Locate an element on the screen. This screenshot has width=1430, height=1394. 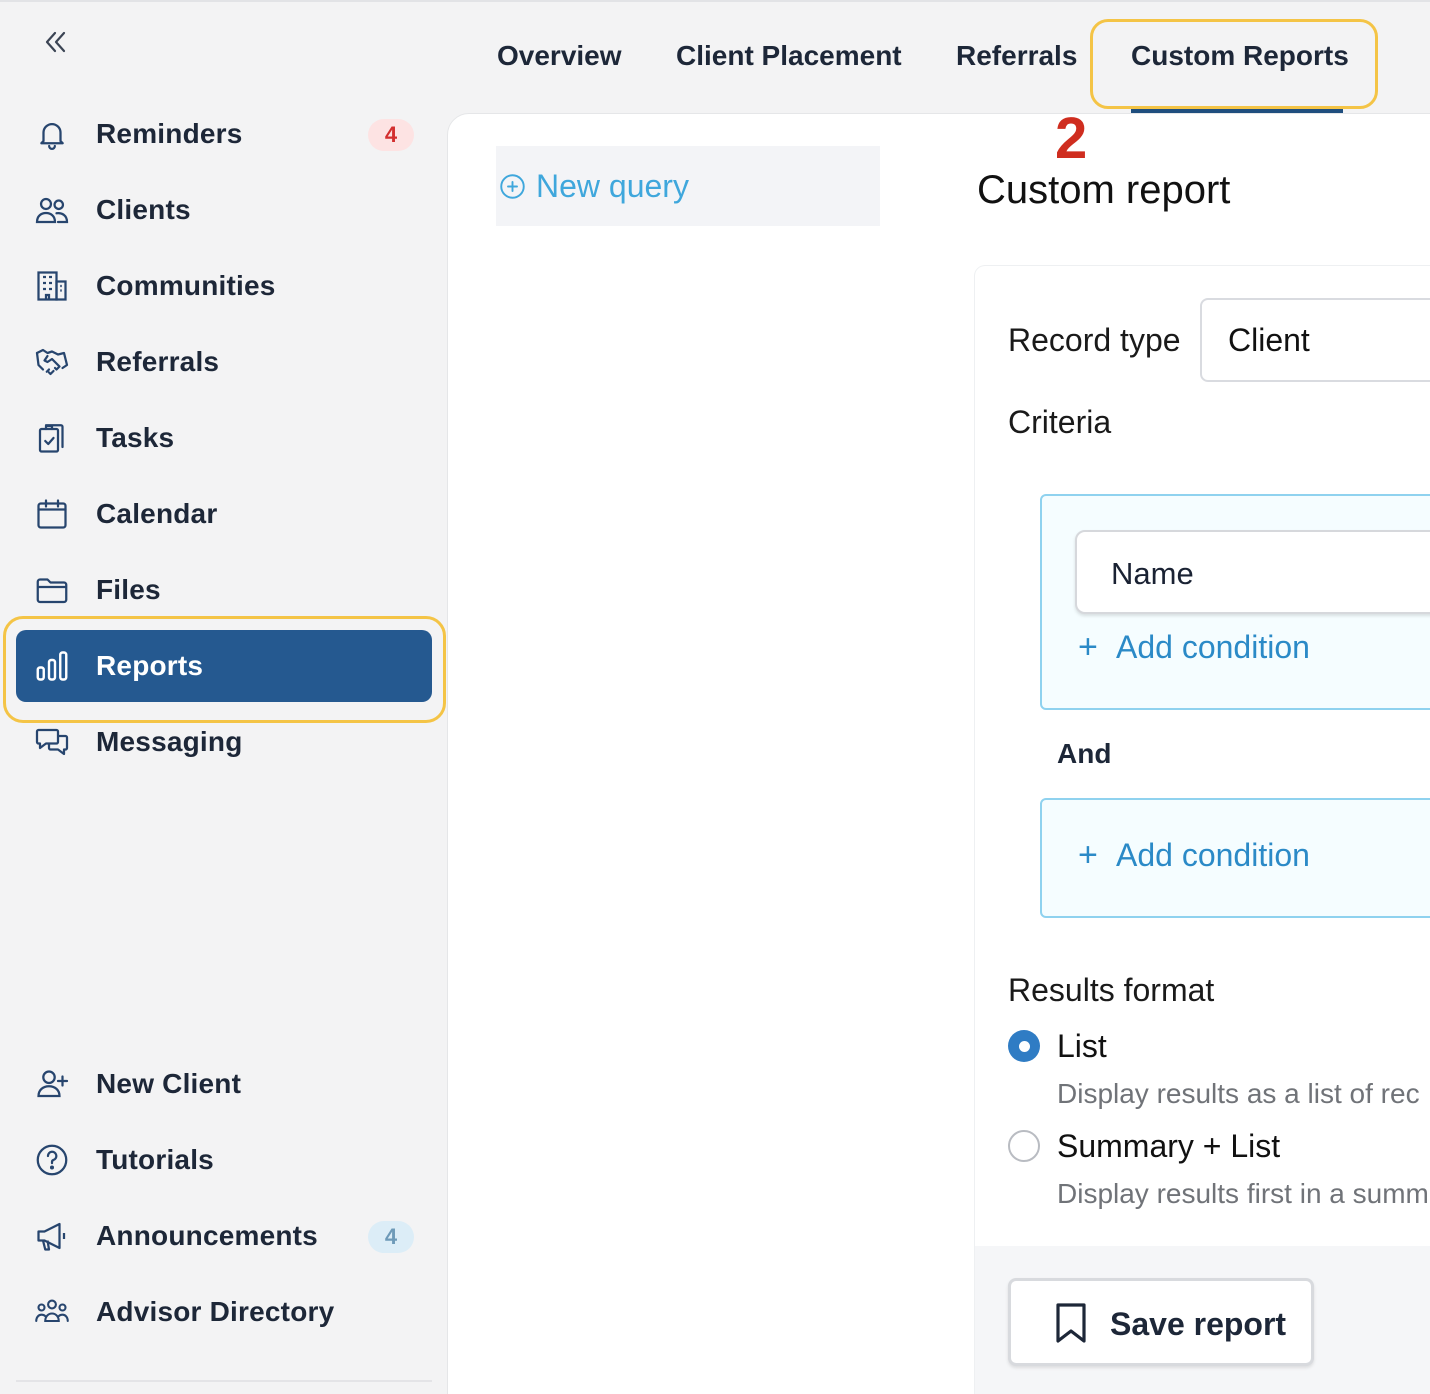
record-type-value: Client is located at coordinates (1269, 340).